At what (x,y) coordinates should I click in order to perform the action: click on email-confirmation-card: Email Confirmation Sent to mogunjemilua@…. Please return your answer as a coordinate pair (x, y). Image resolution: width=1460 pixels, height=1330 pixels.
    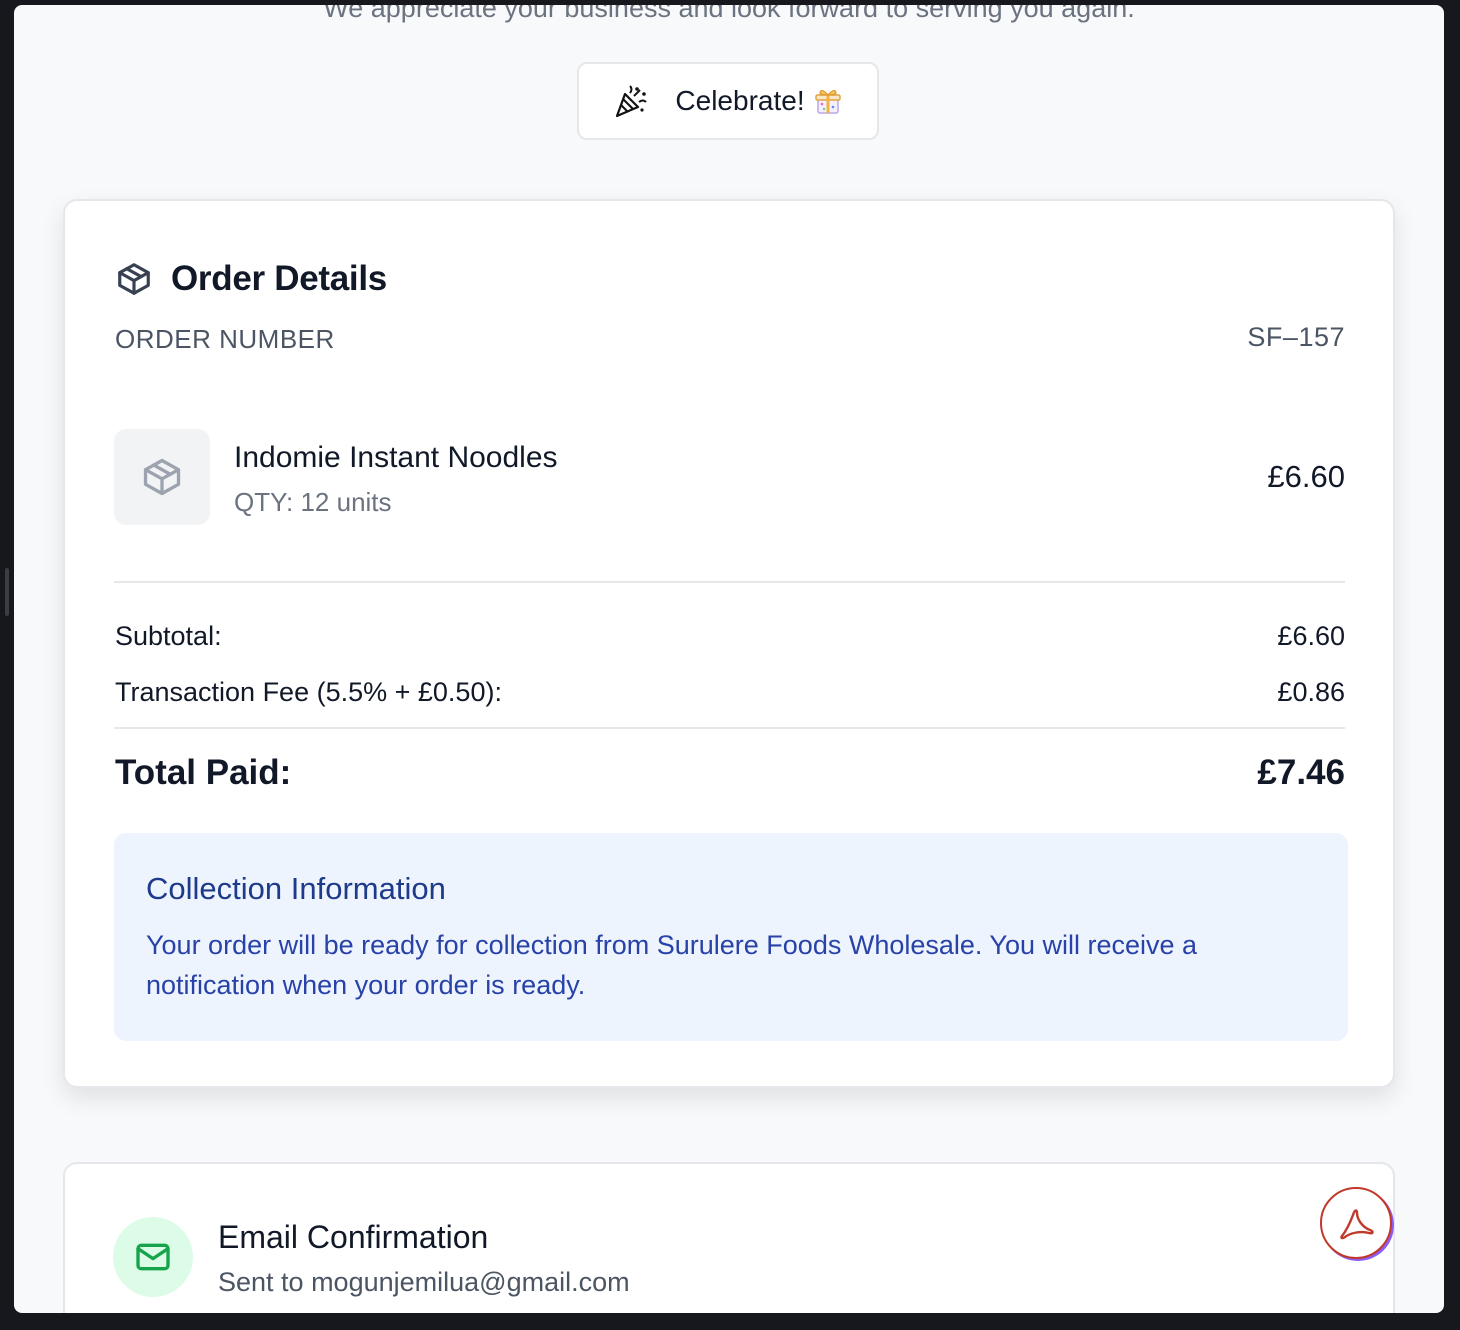
    Looking at the image, I should click on (729, 1237).